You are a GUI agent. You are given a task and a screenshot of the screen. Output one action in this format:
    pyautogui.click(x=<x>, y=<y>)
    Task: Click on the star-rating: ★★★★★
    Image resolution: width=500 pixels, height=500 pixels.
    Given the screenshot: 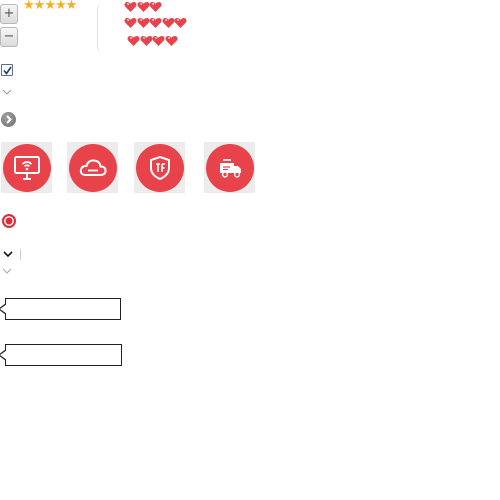 What is the action you would take?
    pyautogui.click(x=50, y=6)
    